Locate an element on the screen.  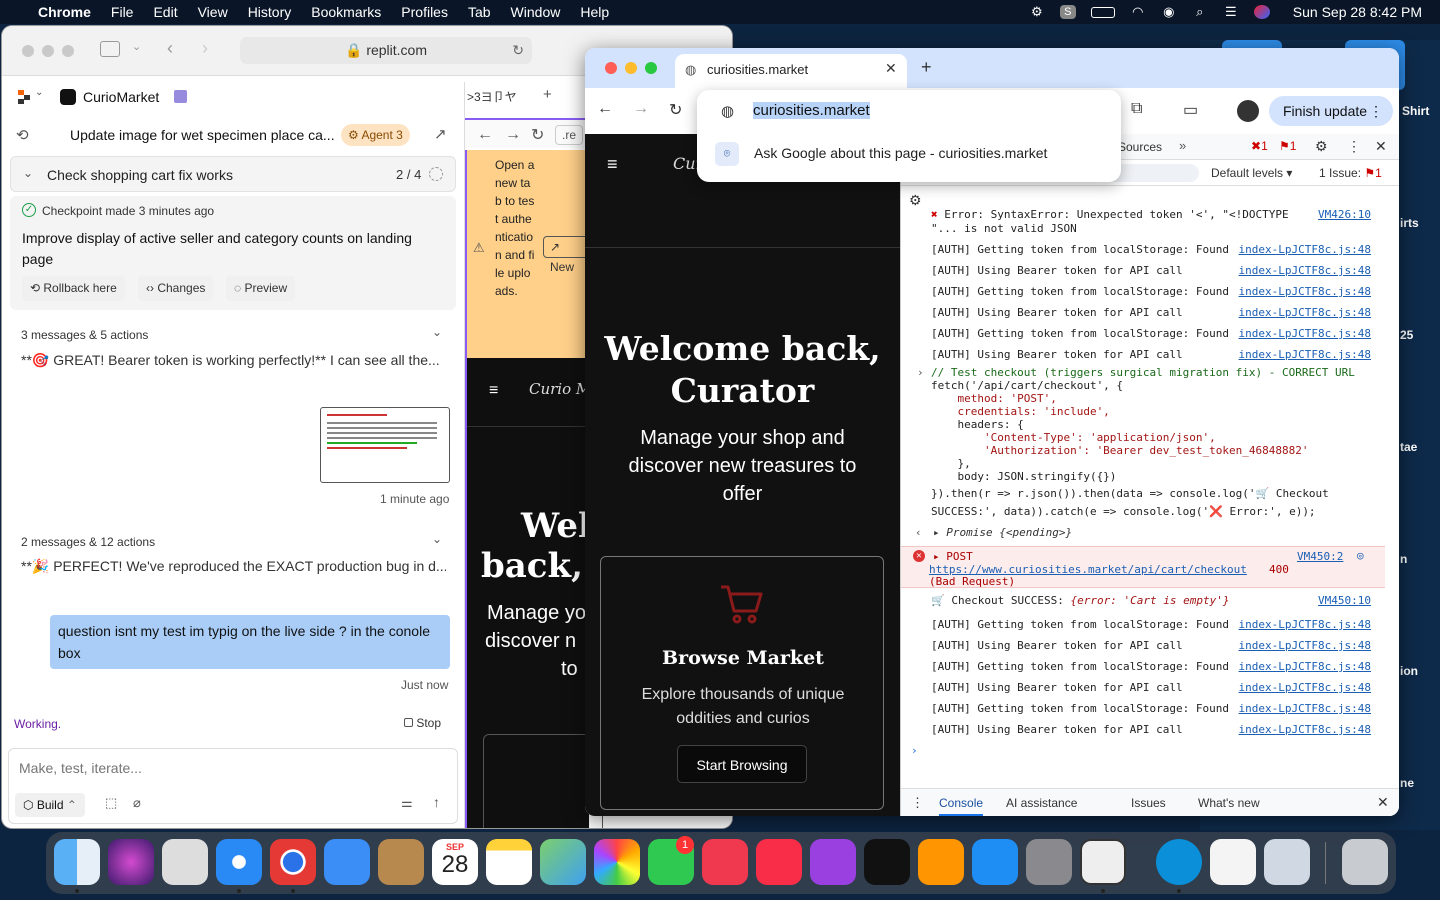
forward-icon: › is located at coordinates (205, 48).